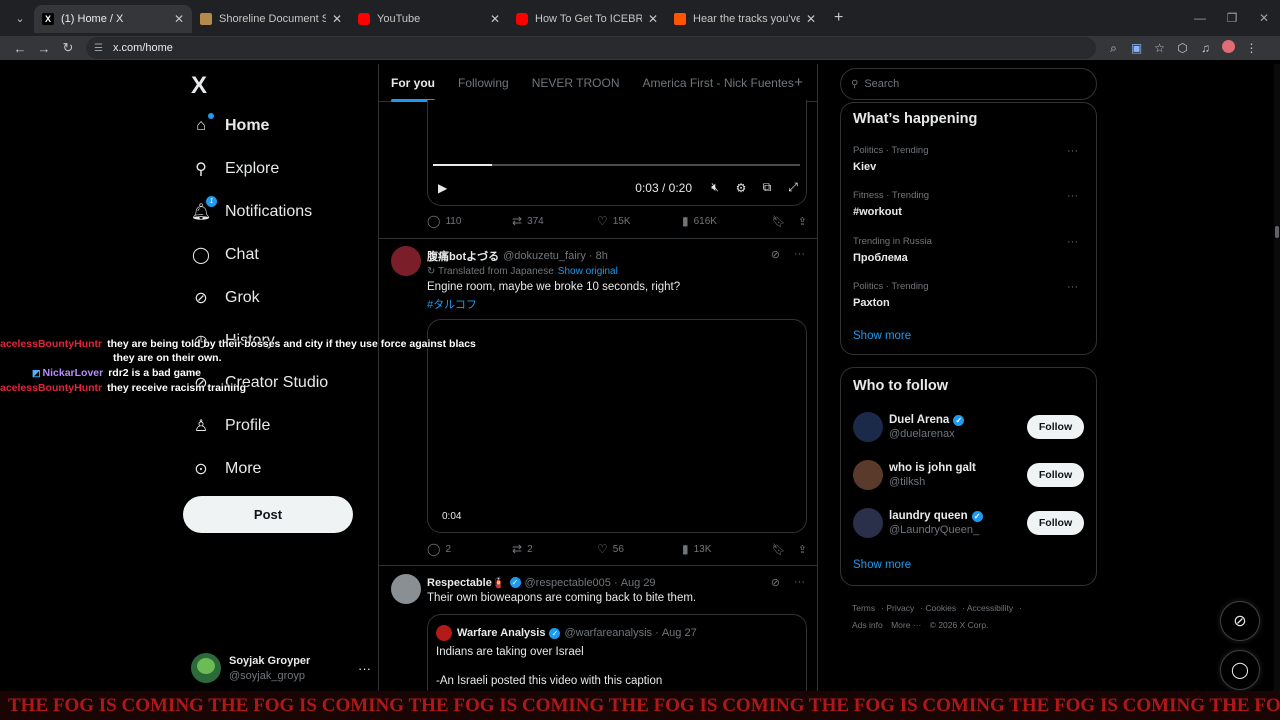 The image size is (1280, 720). I want to click on fullscreen-icon: ⤢, so click(793, 187).